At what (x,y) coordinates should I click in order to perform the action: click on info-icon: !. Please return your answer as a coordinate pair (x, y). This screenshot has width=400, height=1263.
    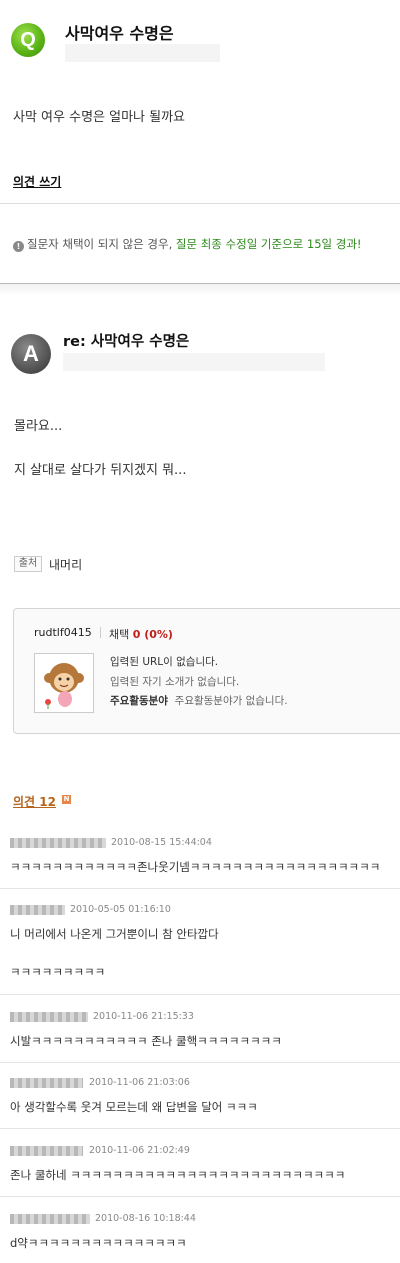
    Looking at the image, I should click on (18, 246).